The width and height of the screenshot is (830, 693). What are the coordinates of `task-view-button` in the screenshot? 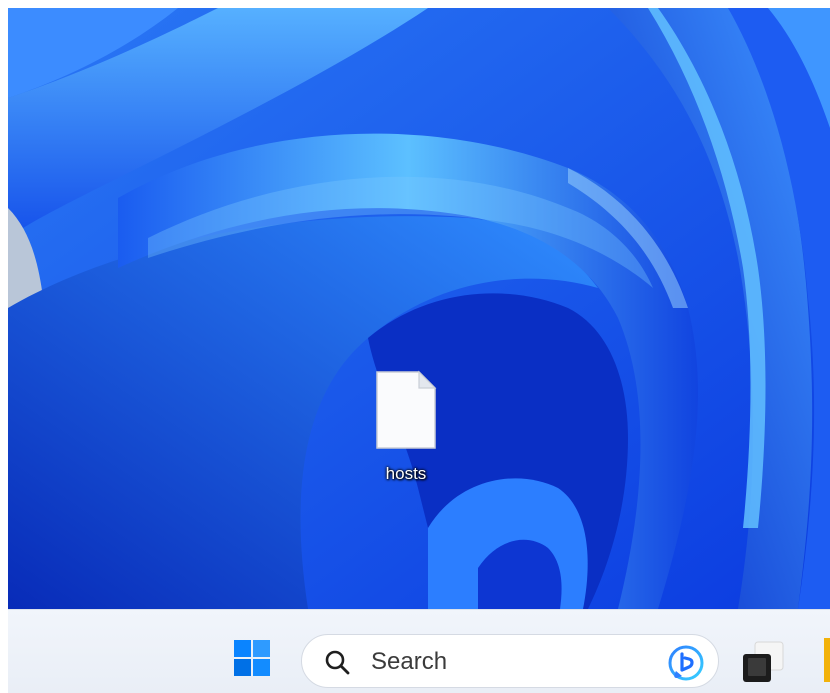 It's located at (764, 661).